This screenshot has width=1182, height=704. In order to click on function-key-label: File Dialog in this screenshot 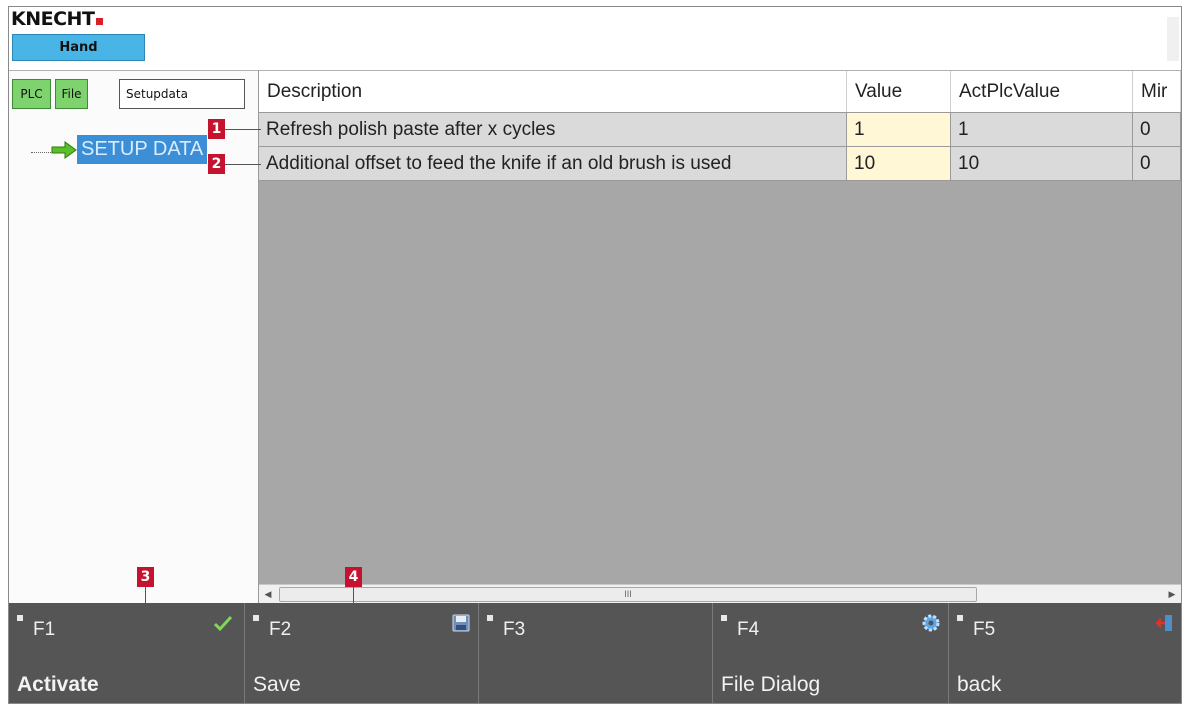, I will do `click(771, 684)`.